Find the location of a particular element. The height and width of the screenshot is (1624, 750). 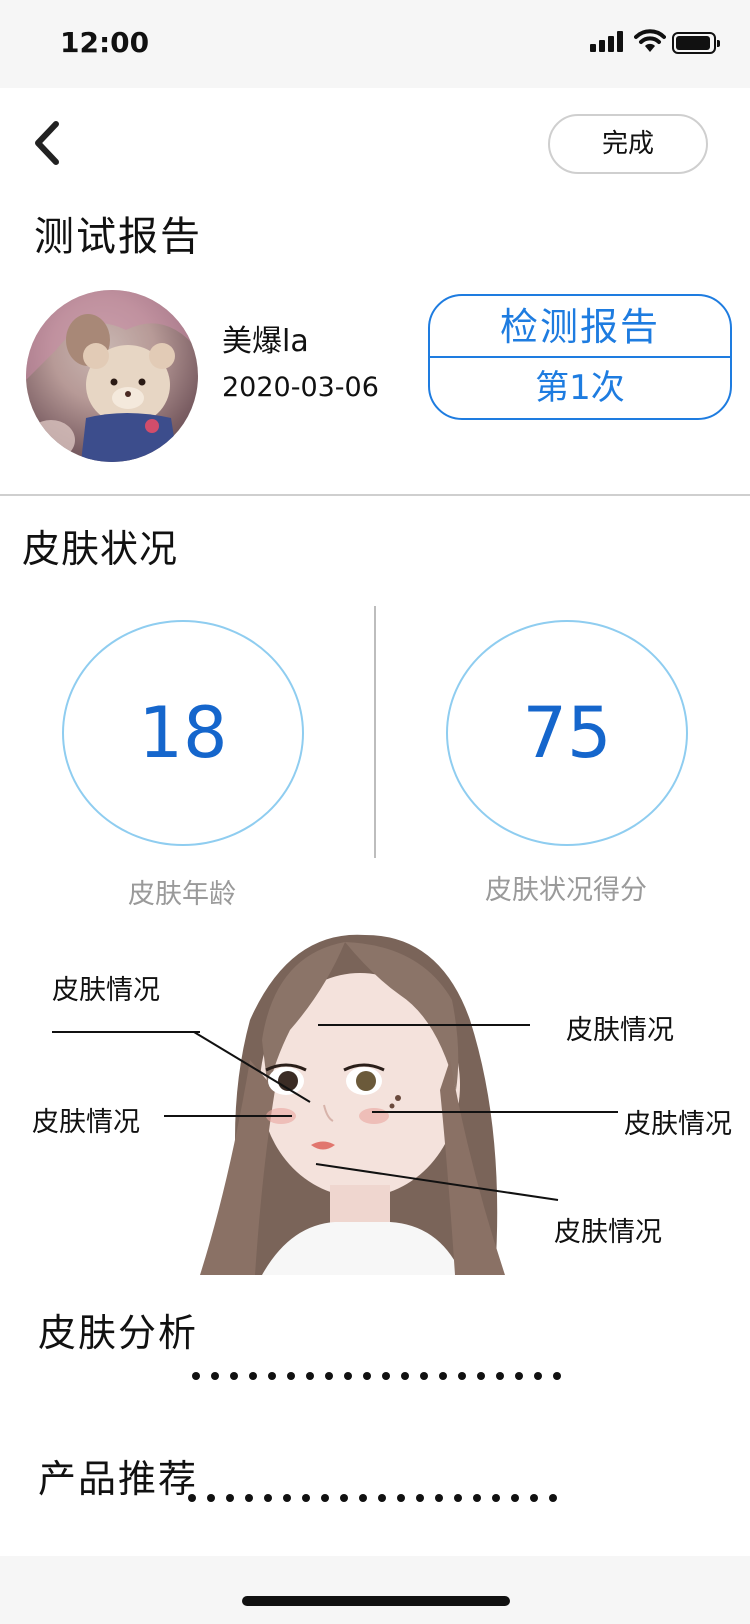

skin-status-title: 皮肤状况 is located at coordinates (100, 549).